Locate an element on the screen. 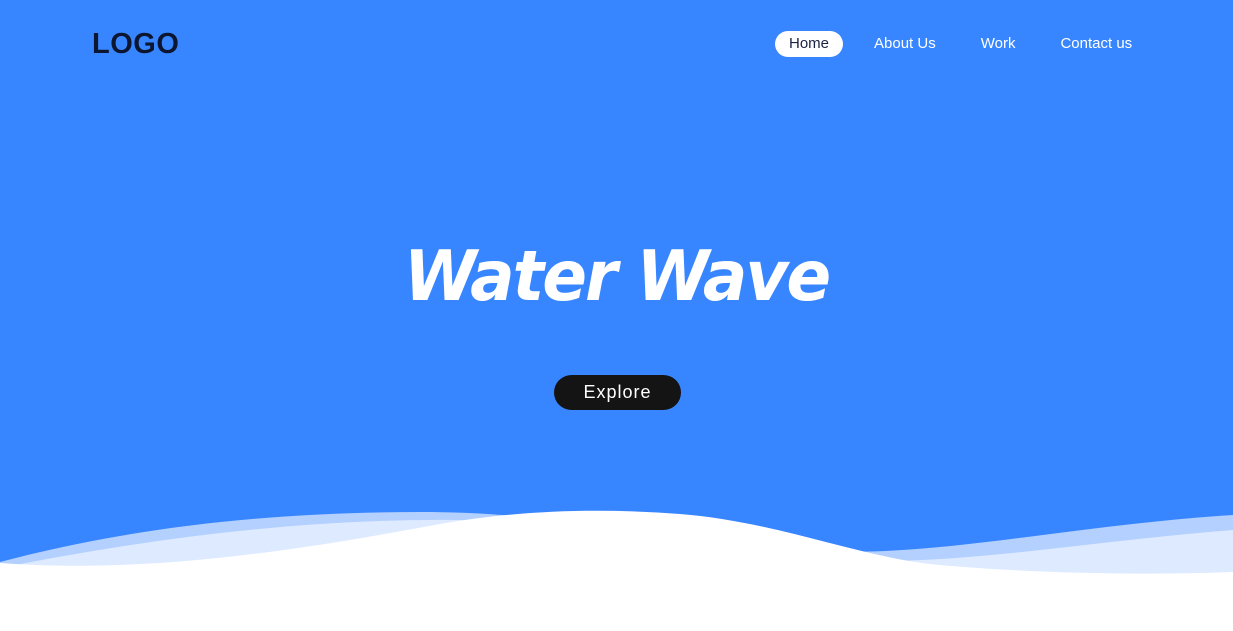  hero-title: Water Wave is located at coordinates (617, 276).